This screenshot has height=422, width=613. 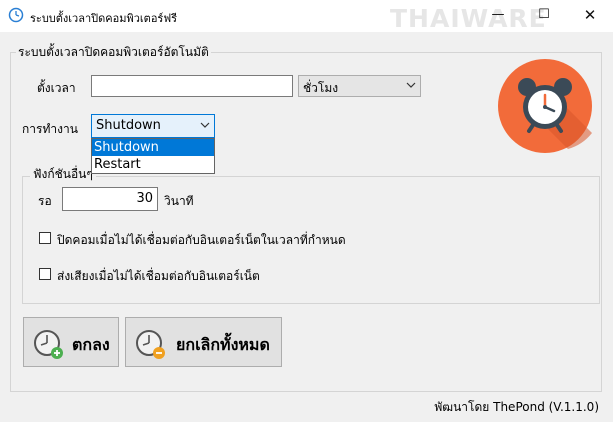 What do you see at coordinates (223, 344) in the screenshot?
I see `cancel-all-button-label: ยกเลิกทั้งหมด` at bounding box center [223, 344].